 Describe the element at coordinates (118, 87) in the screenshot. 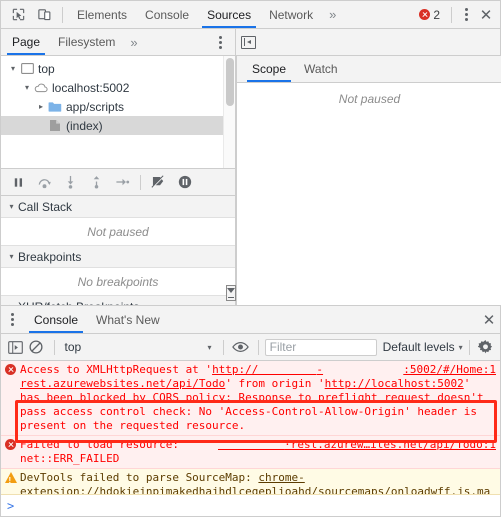

I see `tree-item-localhost: ▾ localhost:5002` at that location.